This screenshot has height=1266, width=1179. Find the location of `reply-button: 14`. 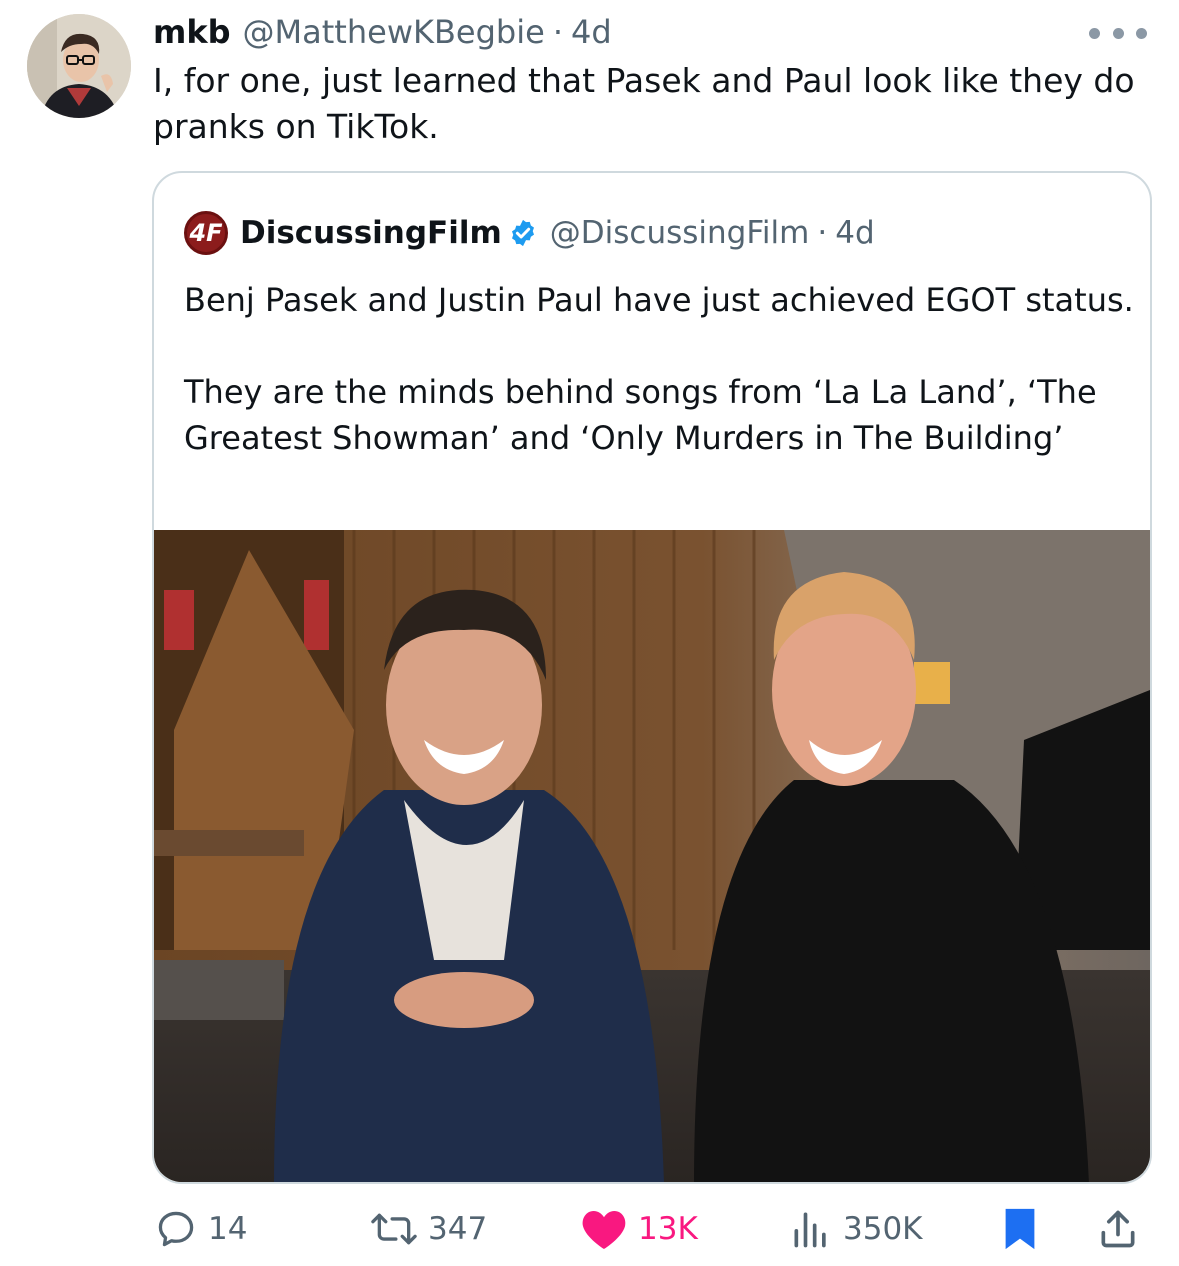

reply-button: 14 is located at coordinates (200, 1229).